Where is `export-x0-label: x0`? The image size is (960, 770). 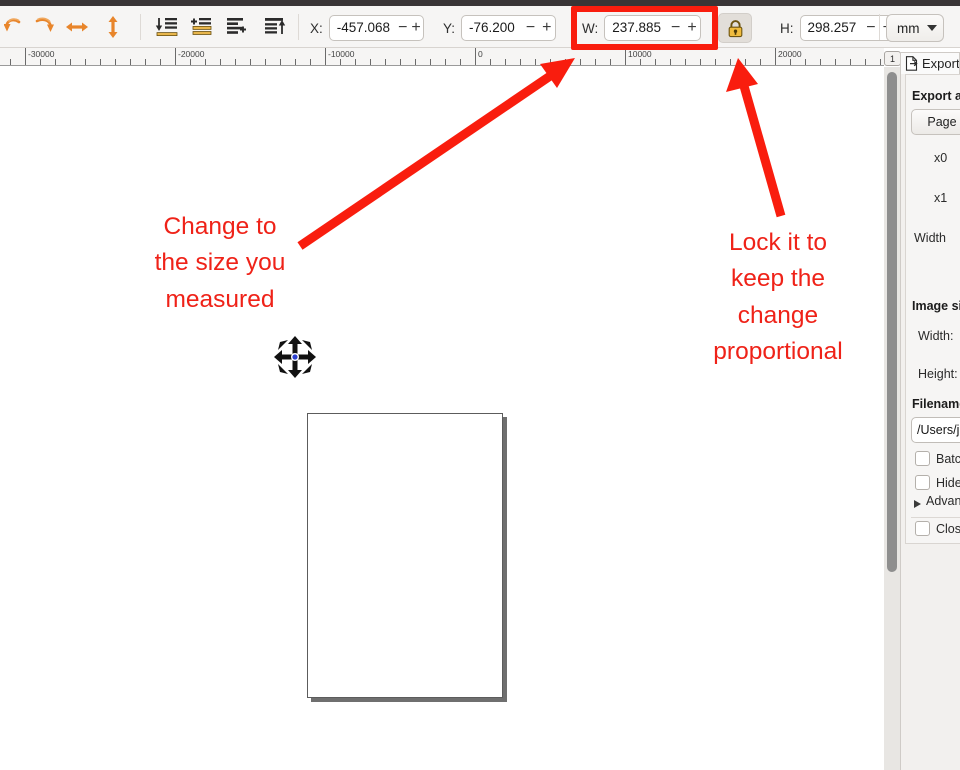 export-x0-label: x0 is located at coordinates (941, 158).